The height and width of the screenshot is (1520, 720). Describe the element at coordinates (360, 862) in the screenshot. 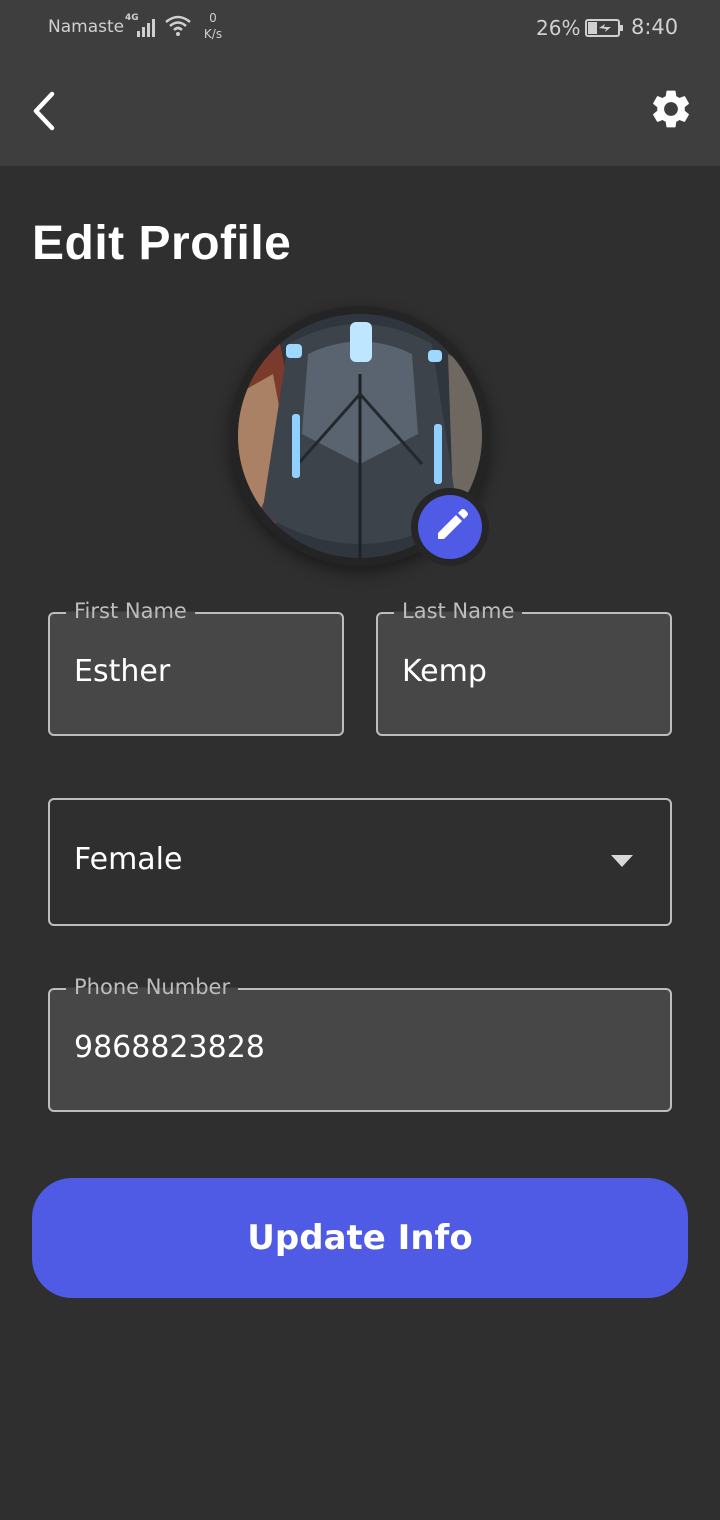

I see `gender-select: Female` at that location.